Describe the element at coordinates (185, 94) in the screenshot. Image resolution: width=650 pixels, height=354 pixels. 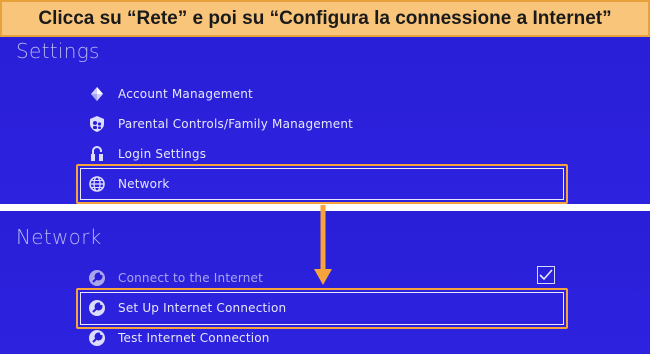
I see `menu-item-label: Account Management` at that location.